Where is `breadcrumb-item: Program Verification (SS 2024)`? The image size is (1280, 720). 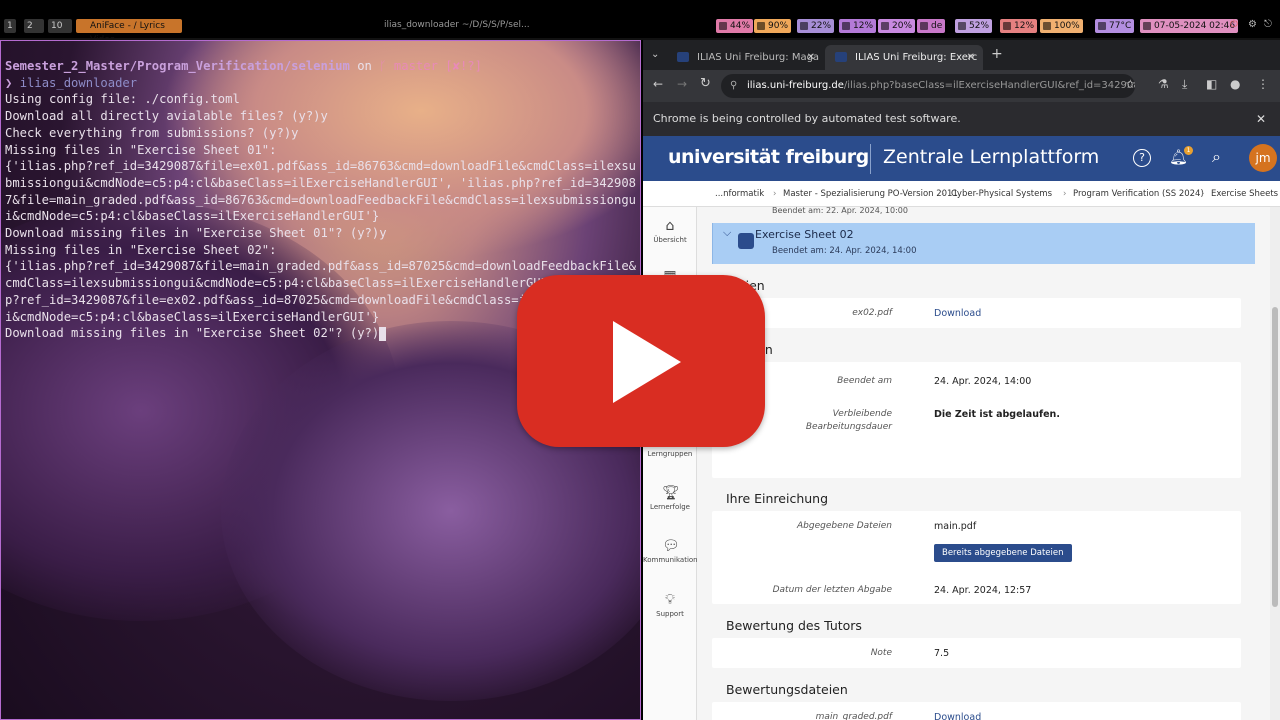
breadcrumb-item: Program Verification (SS 2024) is located at coordinates (1138, 193).